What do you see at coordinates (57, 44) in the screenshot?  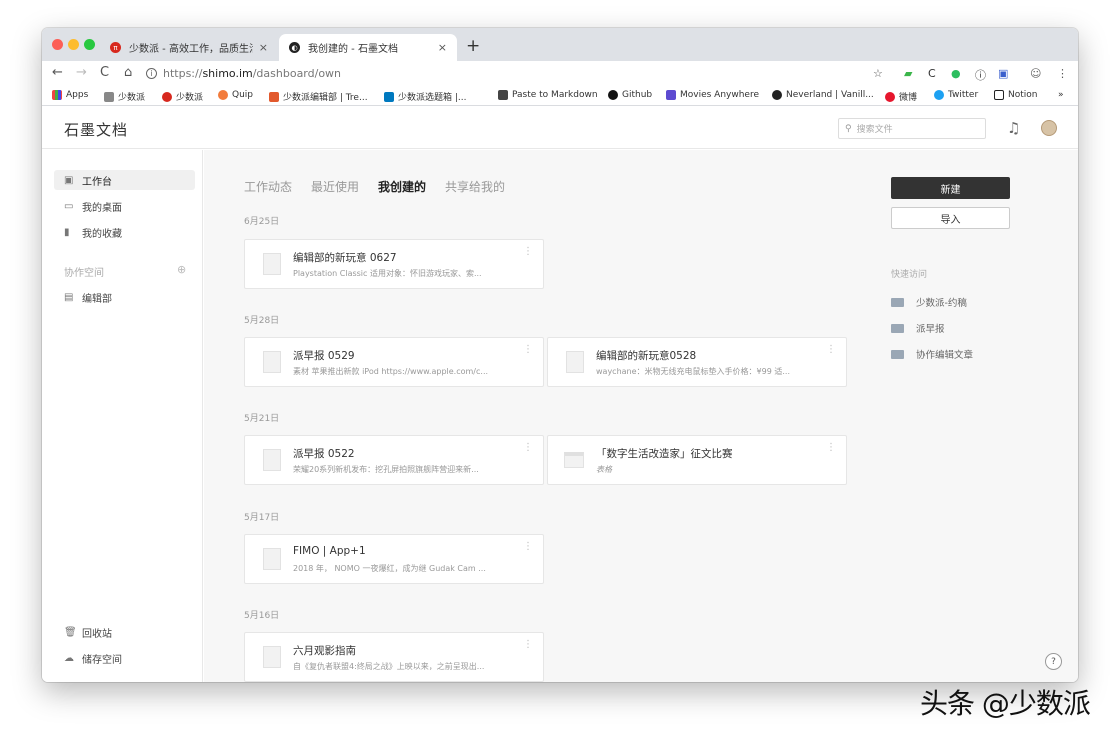 I see `close-window-button` at bounding box center [57, 44].